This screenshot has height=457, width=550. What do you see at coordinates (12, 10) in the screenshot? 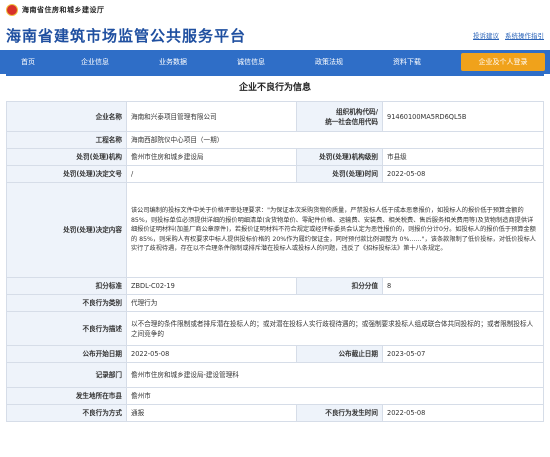
I see `emblem-icon` at bounding box center [12, 10].